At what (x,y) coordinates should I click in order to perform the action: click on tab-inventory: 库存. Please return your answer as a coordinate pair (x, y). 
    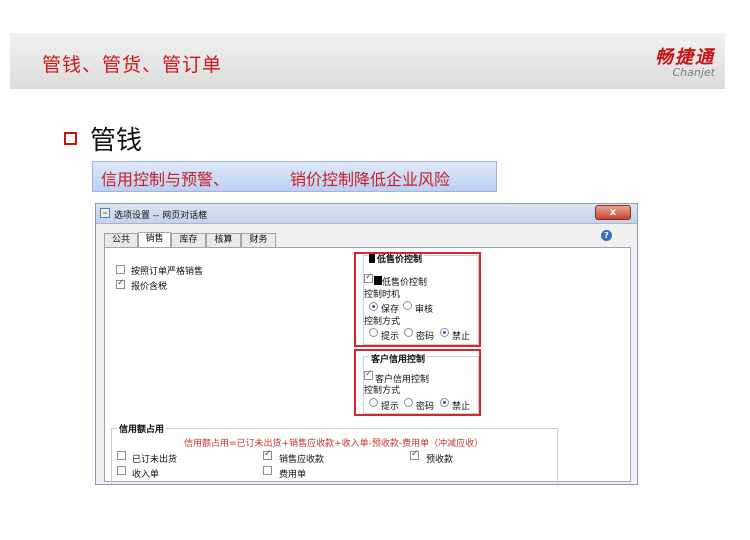
    Looking at the image, I should click on (188, 240).